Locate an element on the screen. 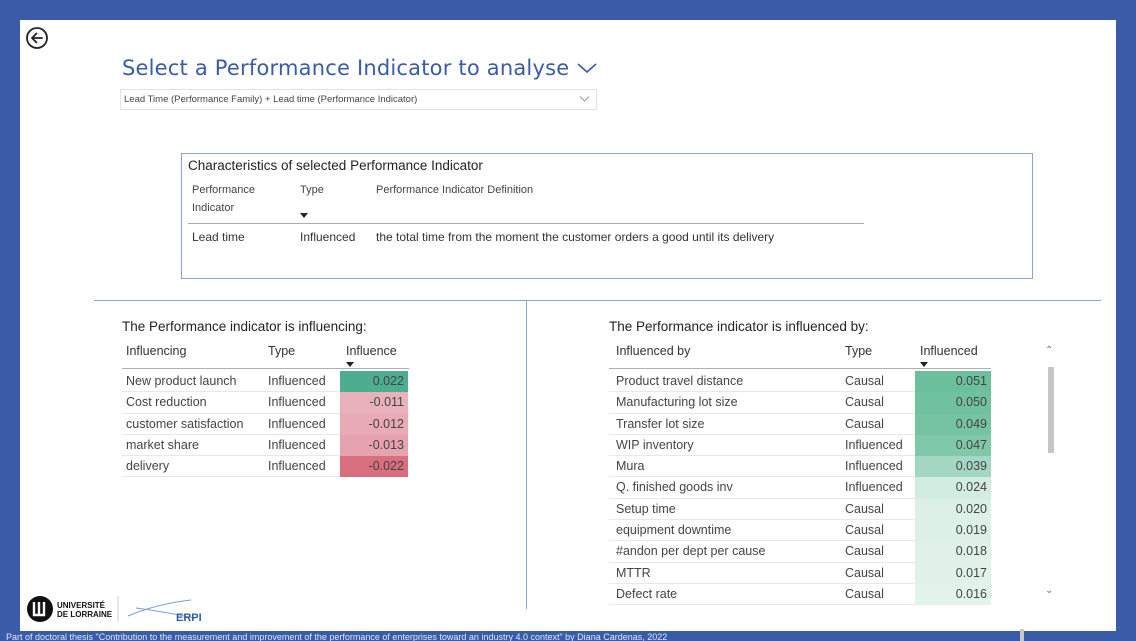 The width and height of the screenshot is (1136, 641). type-cell: Influenced is located at coordinates (328, 237).